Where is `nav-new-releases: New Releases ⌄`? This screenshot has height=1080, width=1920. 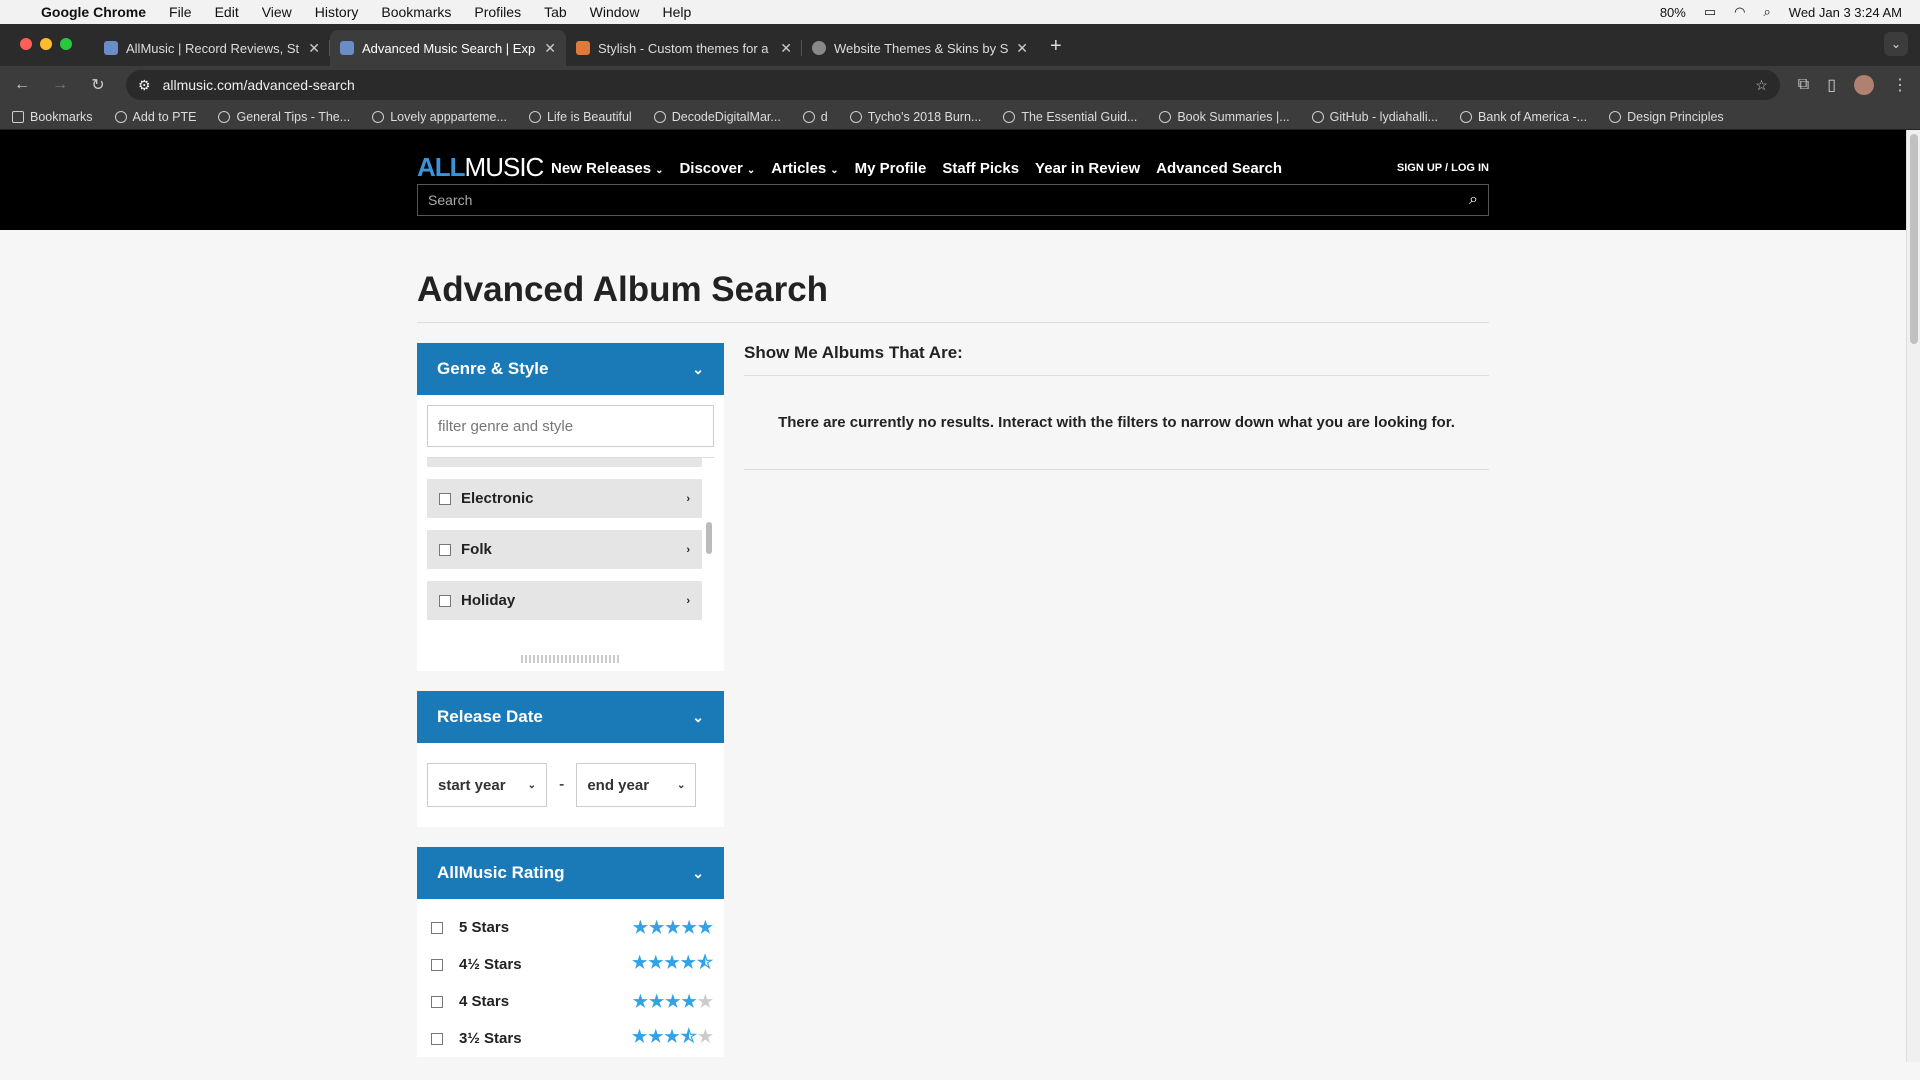 nav-new-releases: New Releases ⌄ is located at coordinates (607, 168).